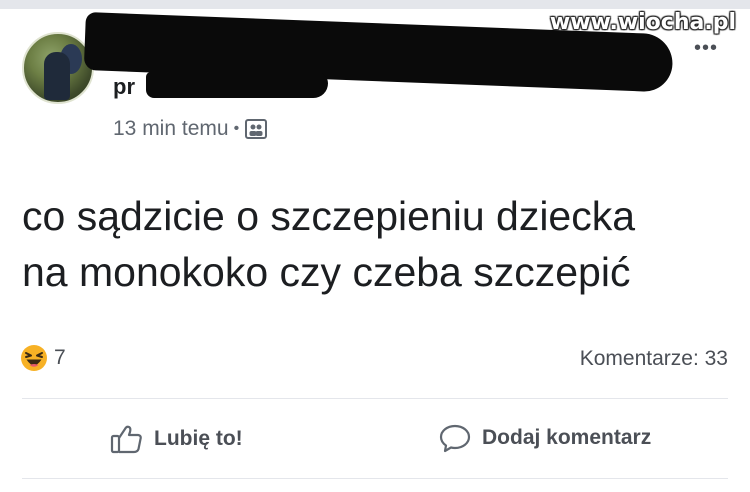 Image resolution: width=750 pixels, height=492 pixels. I want to click on post-text-line: na monokoko czy czeba szczepić, so click(326, 272).